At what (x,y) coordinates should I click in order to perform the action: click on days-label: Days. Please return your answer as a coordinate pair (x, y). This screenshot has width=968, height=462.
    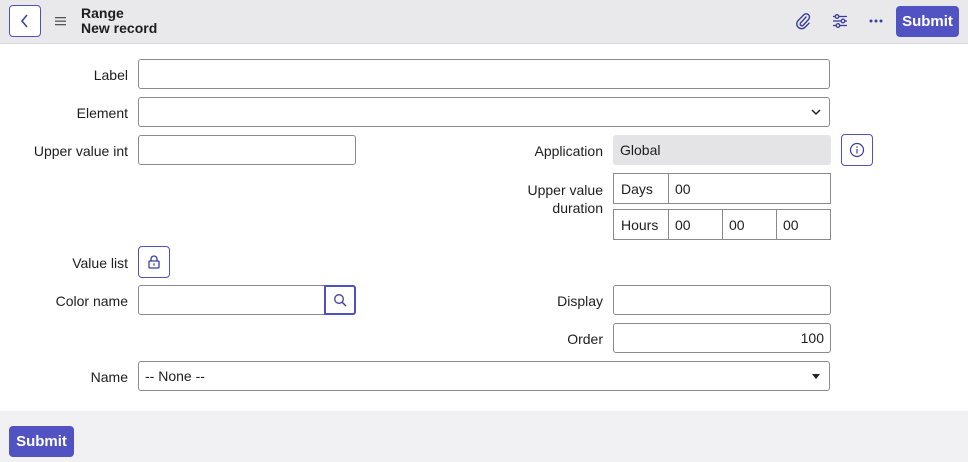
    Looking at the image, I should click on (641, 188).